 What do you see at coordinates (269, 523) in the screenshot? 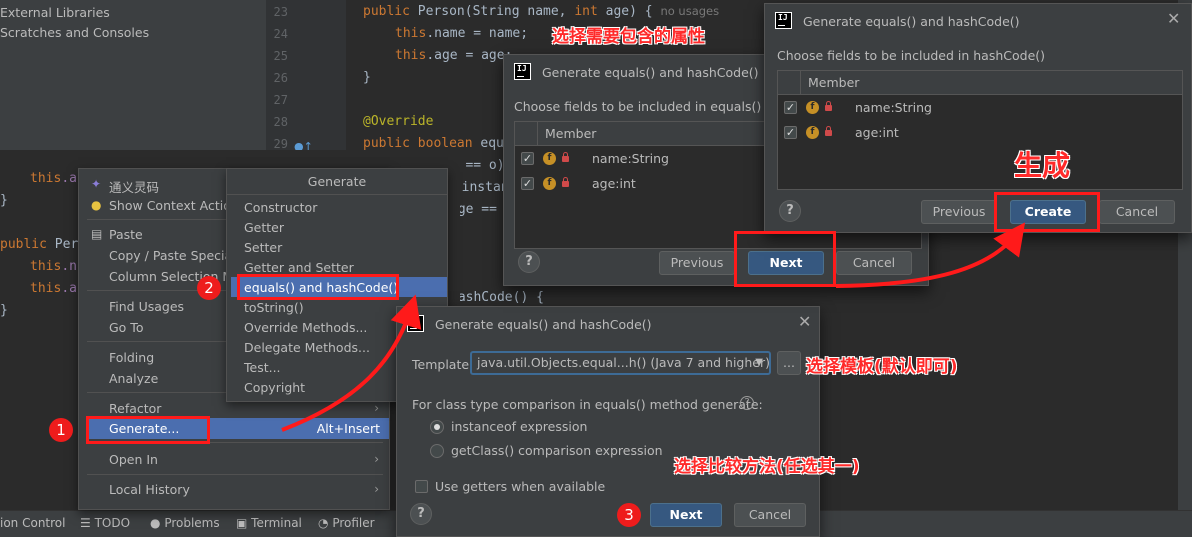
I see `tool-terminal: ▣ Terminal` at bounding box center [269, 523].